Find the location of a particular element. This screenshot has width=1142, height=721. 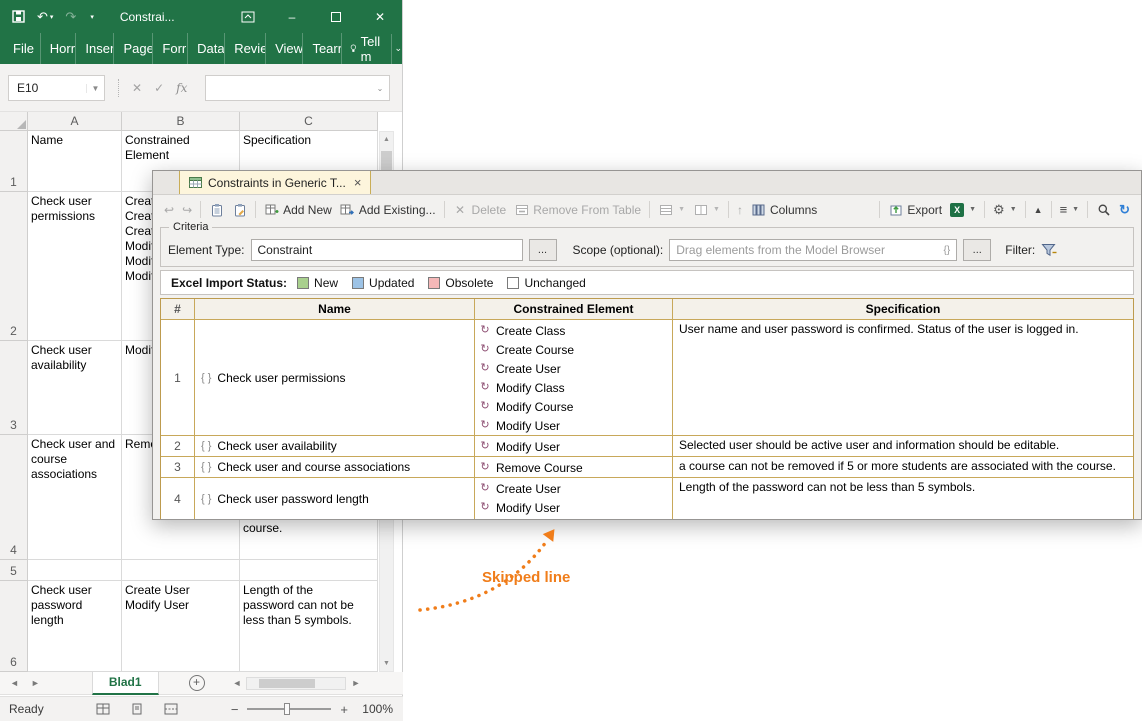

element-type-field: Constraint is located at coordinates (386, 250).